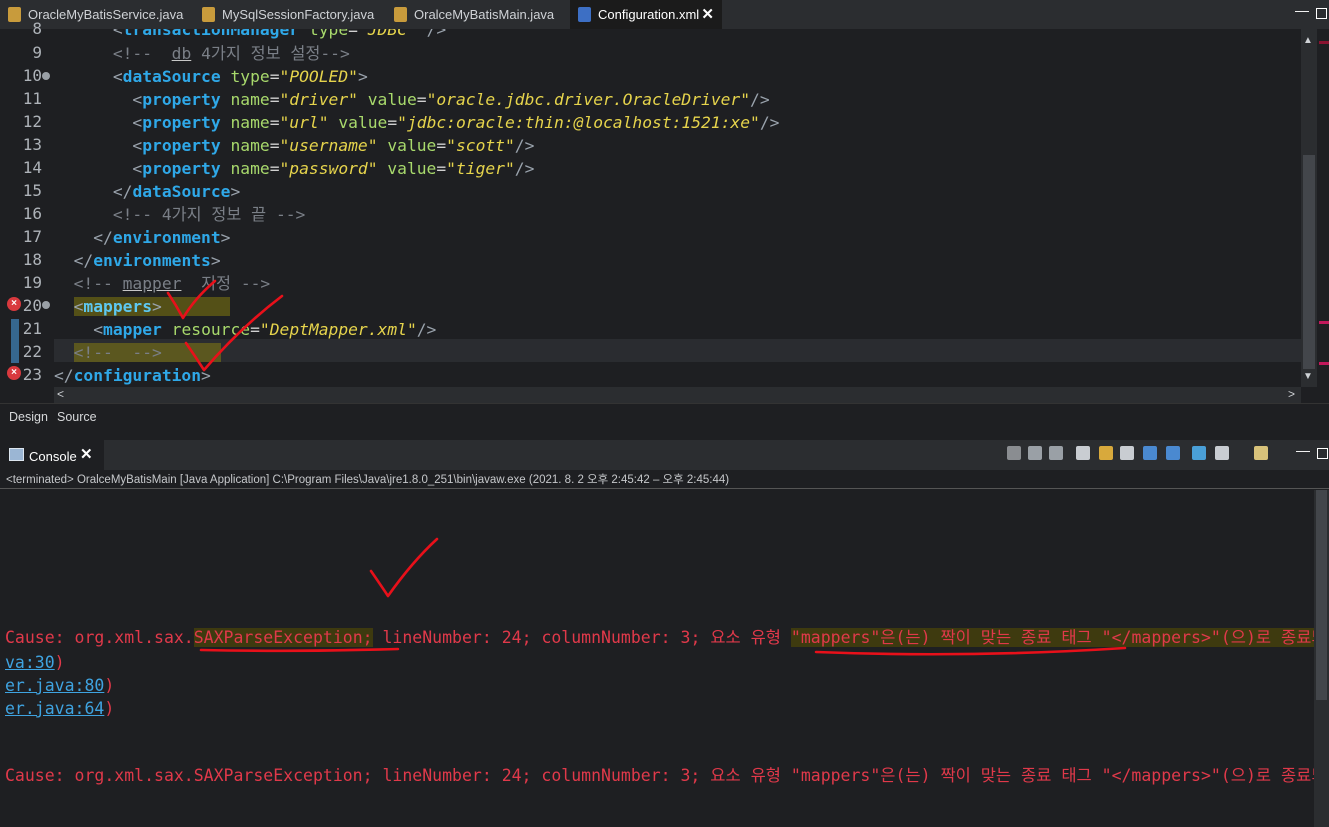 Image resolution: width=1329 pixels, height=827 pixels. Describe the element at coordinates (32, 121) in the screenshot. I see `line-number: 12` at that location.